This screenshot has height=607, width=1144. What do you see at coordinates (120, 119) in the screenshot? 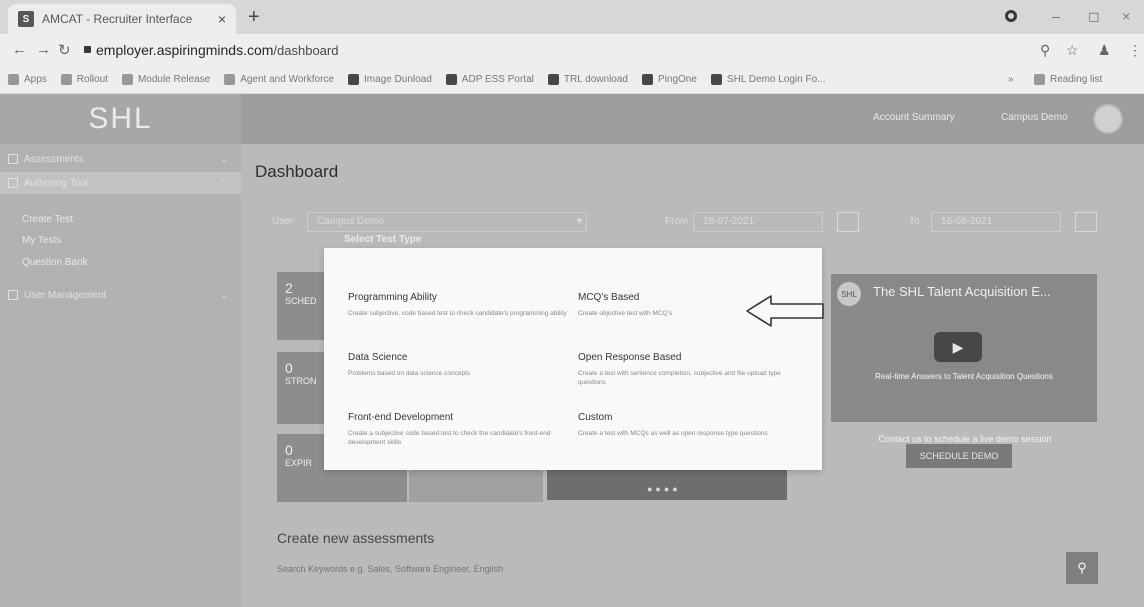
I see `shl-logo: SHL` at bounding box center [120, 119].